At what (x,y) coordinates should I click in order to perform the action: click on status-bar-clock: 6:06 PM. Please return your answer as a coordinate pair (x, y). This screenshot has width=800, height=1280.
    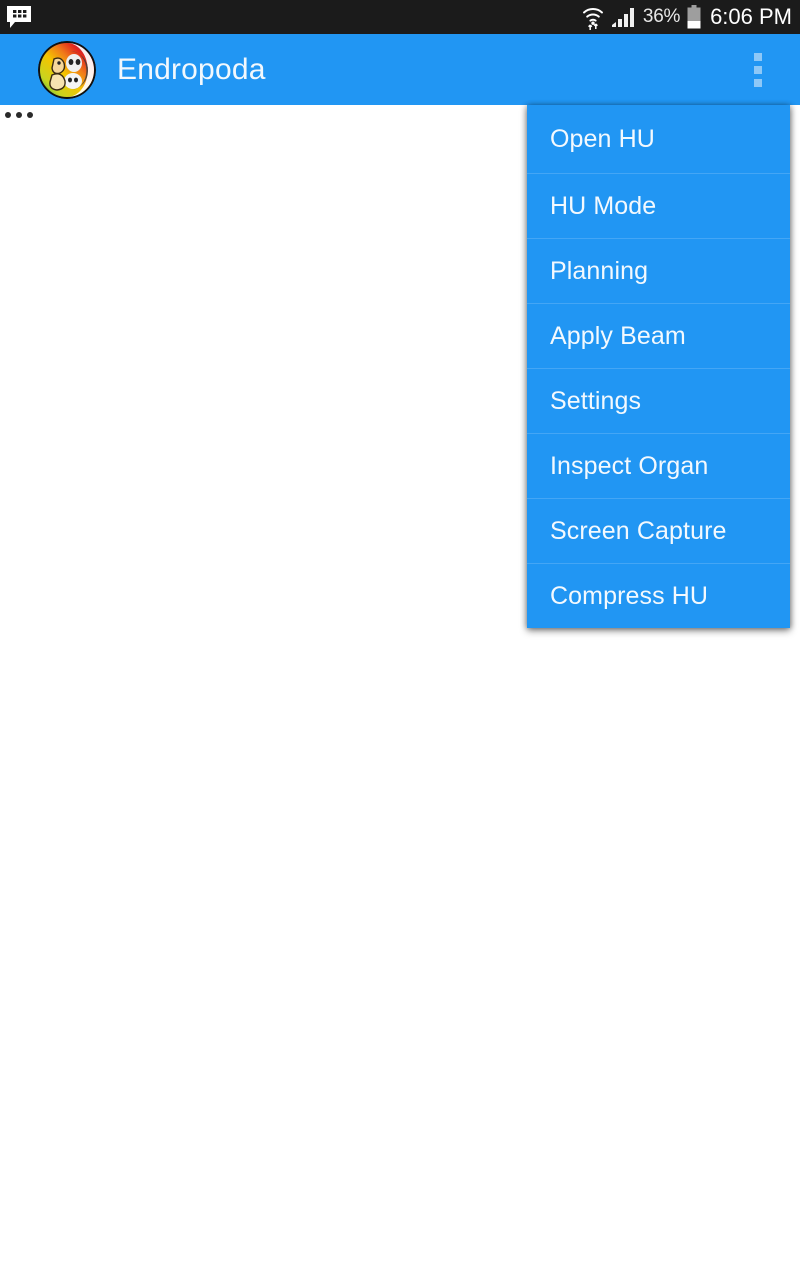
    Looking at the image, I should click on (751, 16).